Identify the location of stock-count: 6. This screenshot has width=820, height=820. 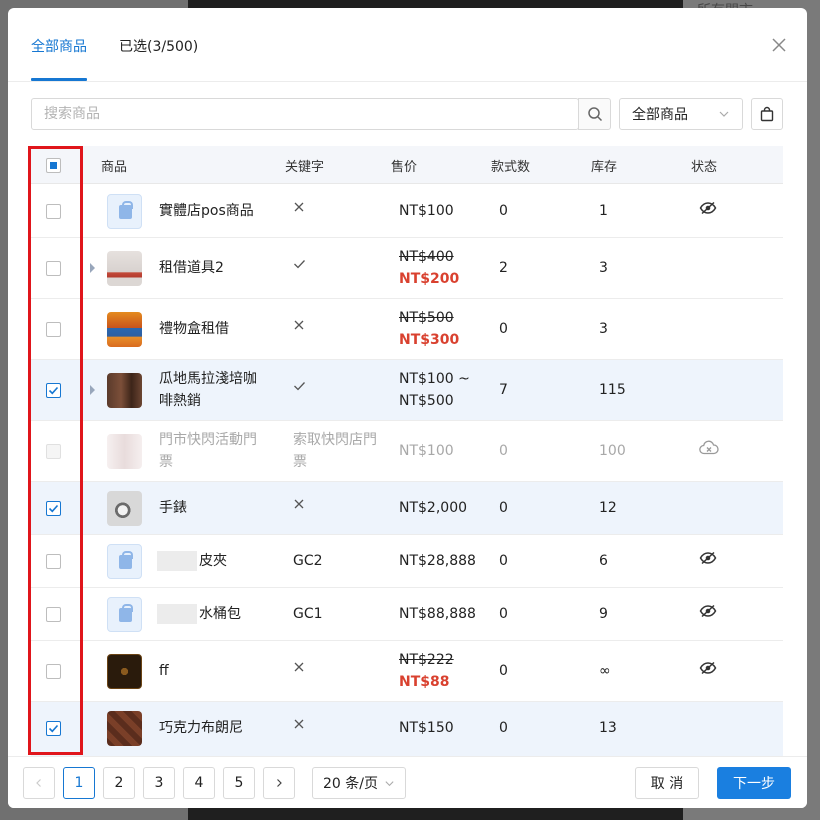
(603, 561).